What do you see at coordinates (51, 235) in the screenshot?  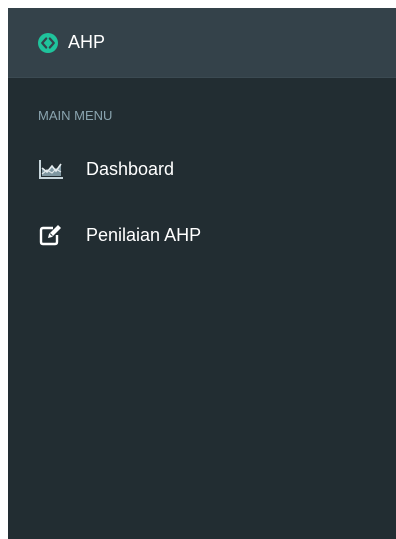 I see `edit-icon` at bounding box center [51, 235].